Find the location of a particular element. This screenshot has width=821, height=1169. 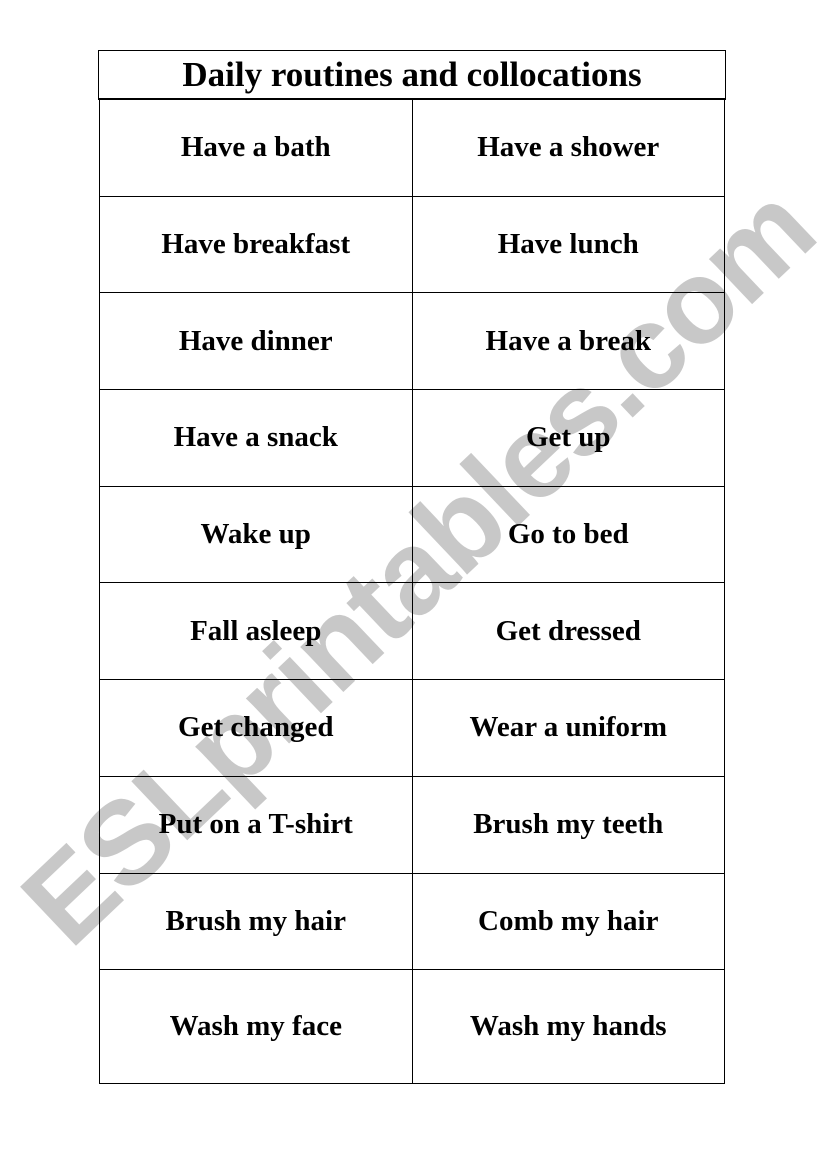

table-row: Have dinner Have a break is located at coordinates (412, 341).